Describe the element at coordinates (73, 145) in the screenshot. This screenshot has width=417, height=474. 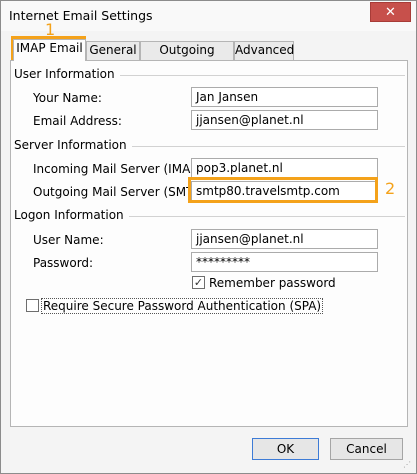
I see `server-information-heading: Server Information` at that location.